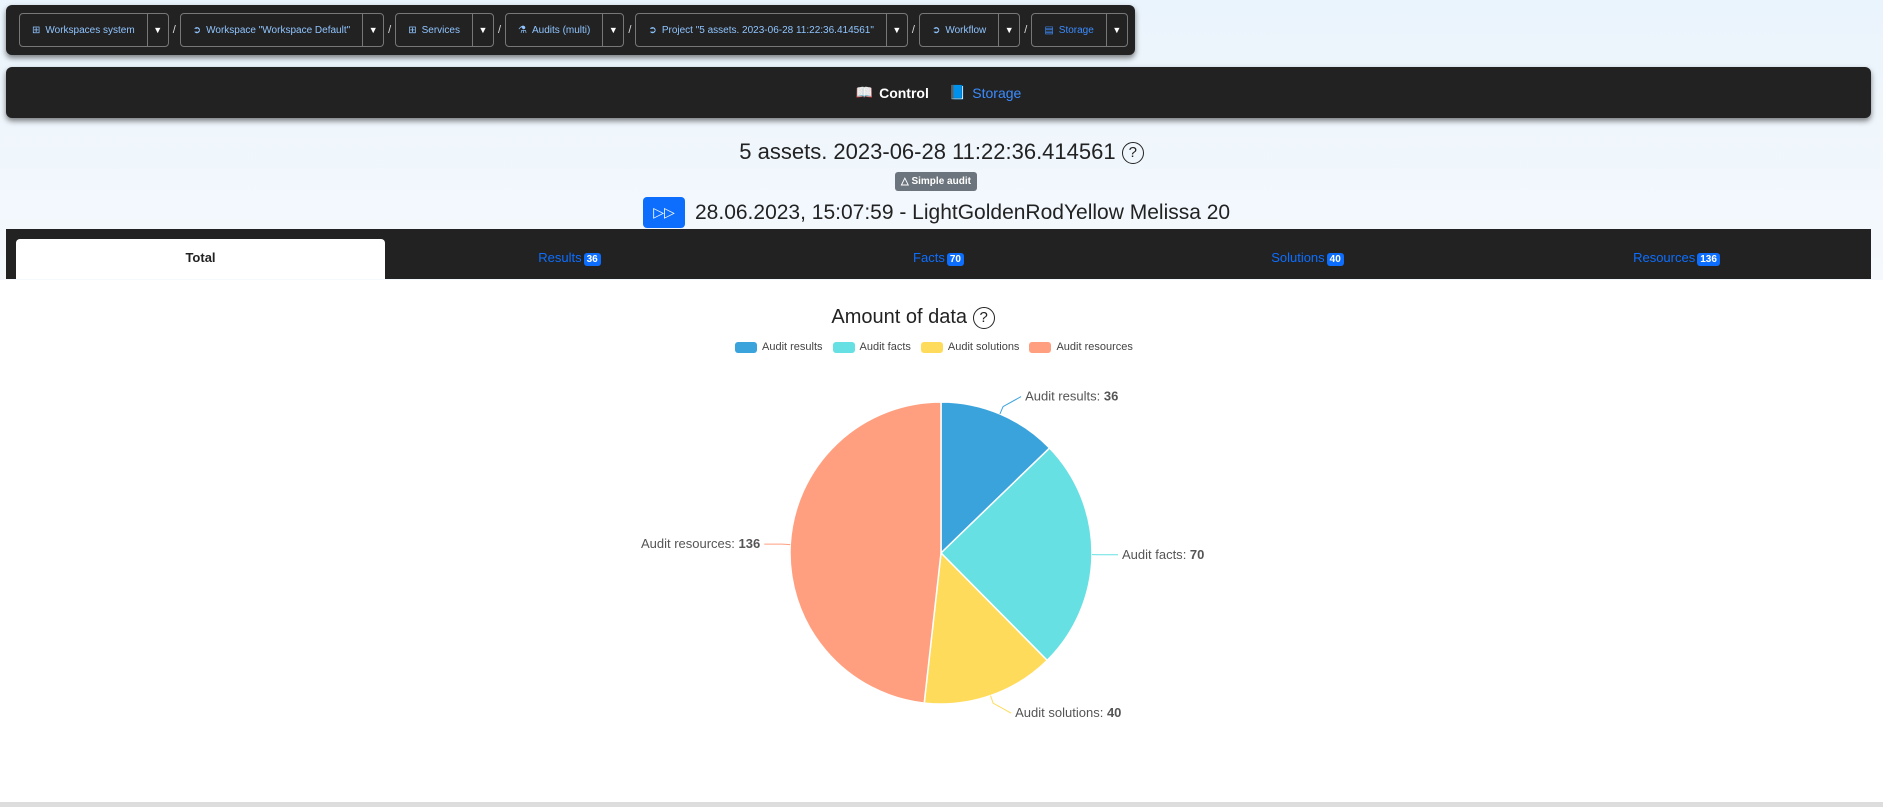 The image size is (1883, 807). Describe the element at coordinates (700, 543) in the screenshot. I see `slice-label: Audit resources: 136` at that location.